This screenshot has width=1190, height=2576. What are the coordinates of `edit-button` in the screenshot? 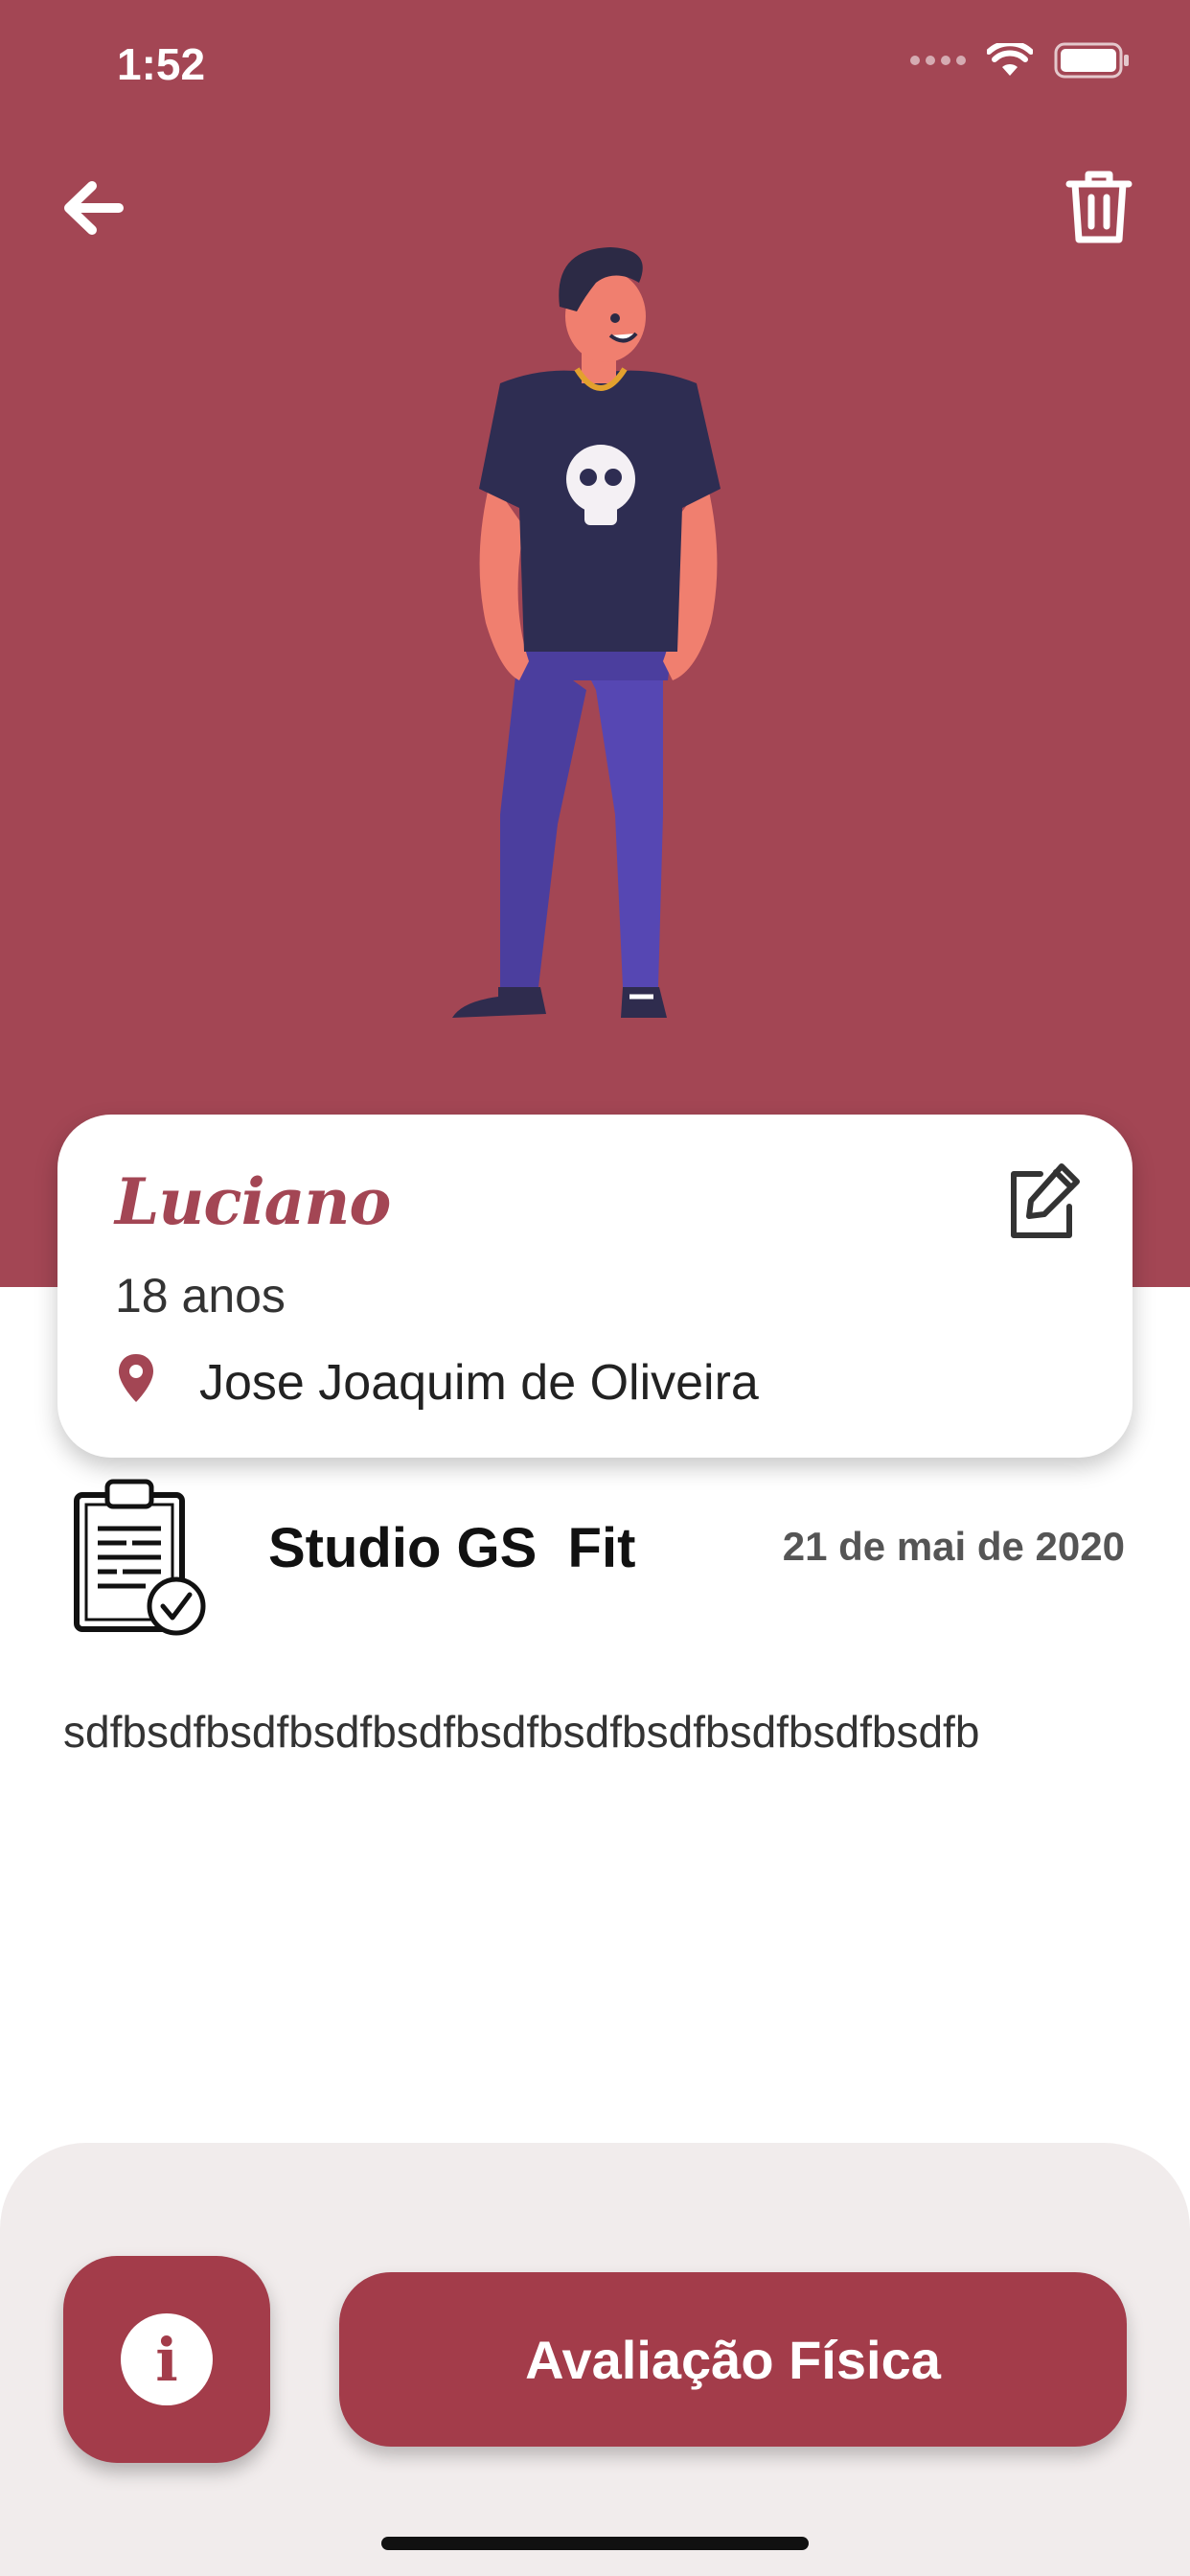 It's located at (1043, 1202).